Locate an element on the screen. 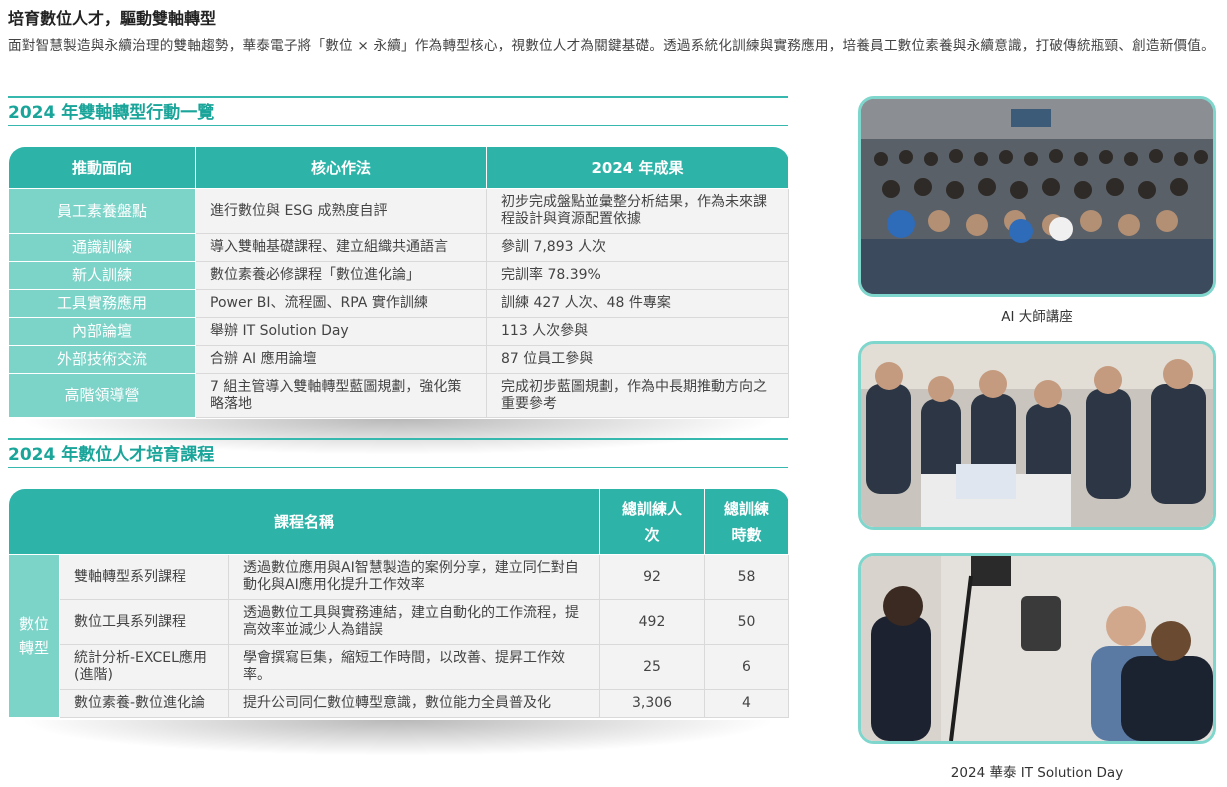  method-cell: 進行數位與 ESG 成熟度自評 is located at coordinates (341, 211).